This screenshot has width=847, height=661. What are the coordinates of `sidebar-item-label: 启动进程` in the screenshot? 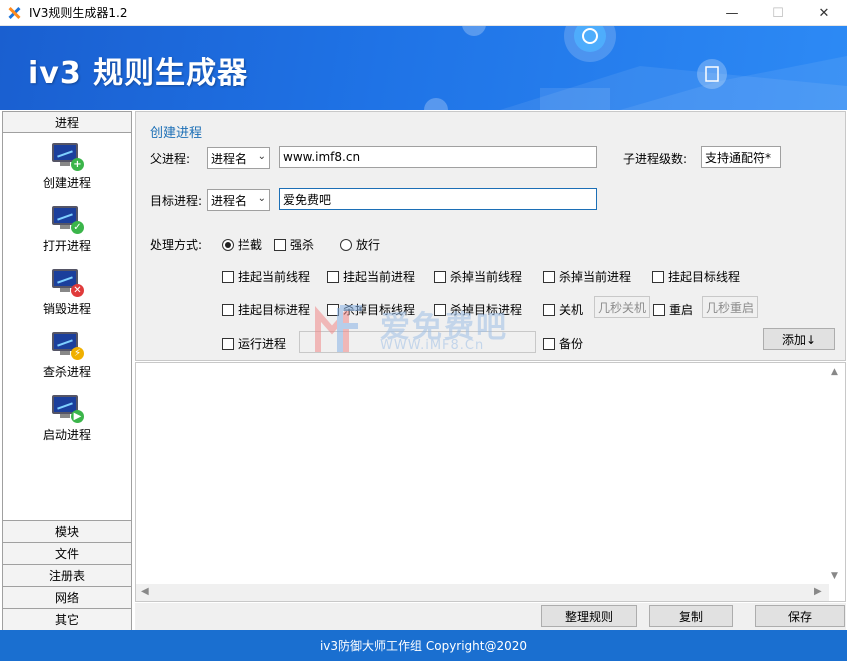 It's located at (66, 435).